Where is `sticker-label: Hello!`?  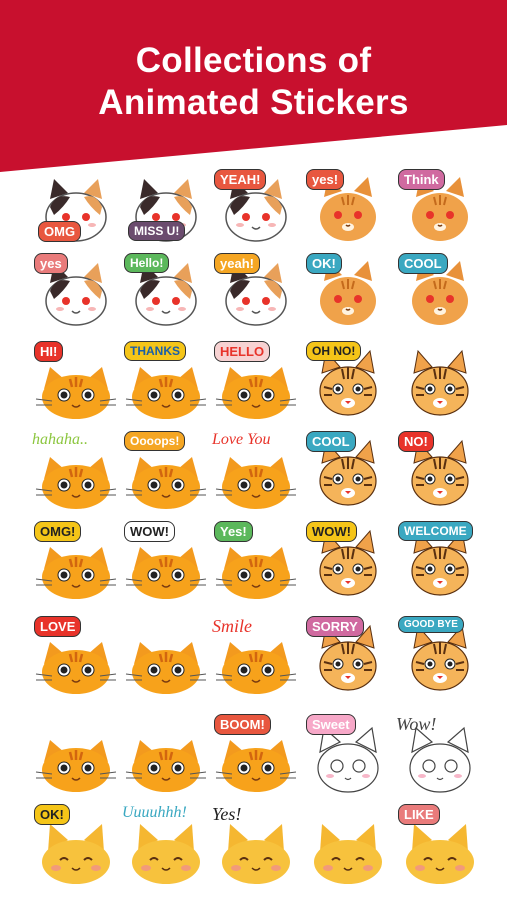
sticker-label: Hello! is located at coordinates (147, 263).